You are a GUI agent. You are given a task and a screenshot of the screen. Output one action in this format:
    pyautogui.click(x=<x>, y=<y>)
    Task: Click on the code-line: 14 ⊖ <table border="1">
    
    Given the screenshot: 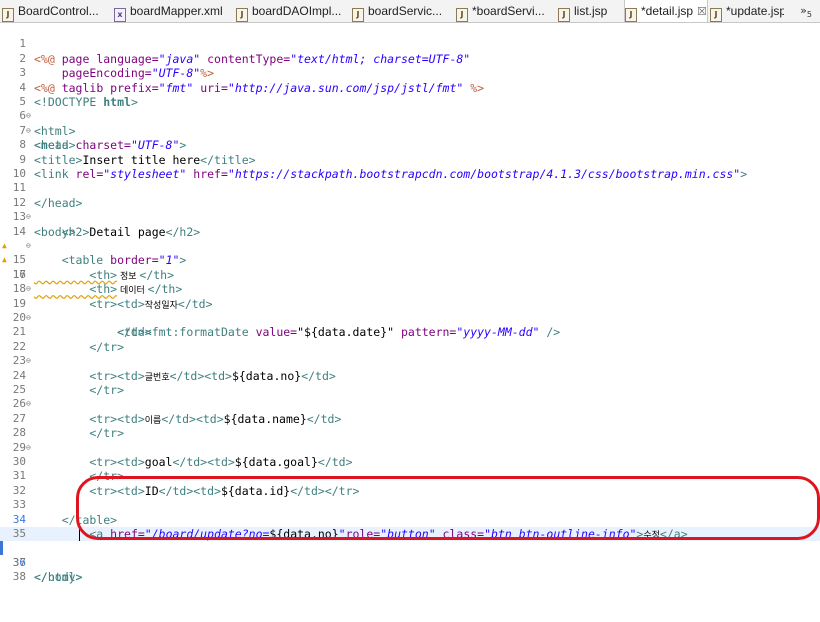 What is the action you would take?
    pyautogui.click(x=93, y=239)
    